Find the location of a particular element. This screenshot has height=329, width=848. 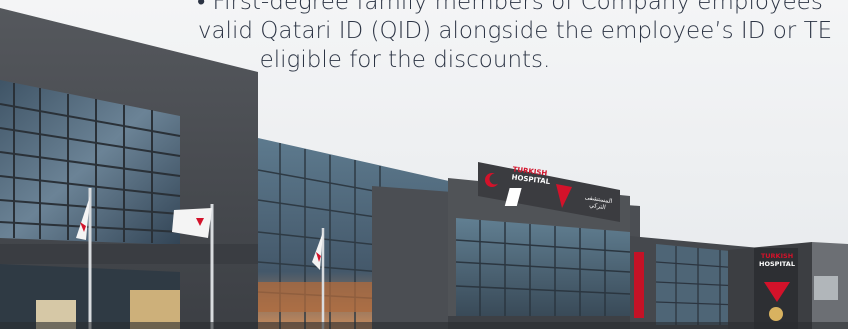

sign-text-tower: TURKISH HOSPITAL is located at coordinates (777, 260).